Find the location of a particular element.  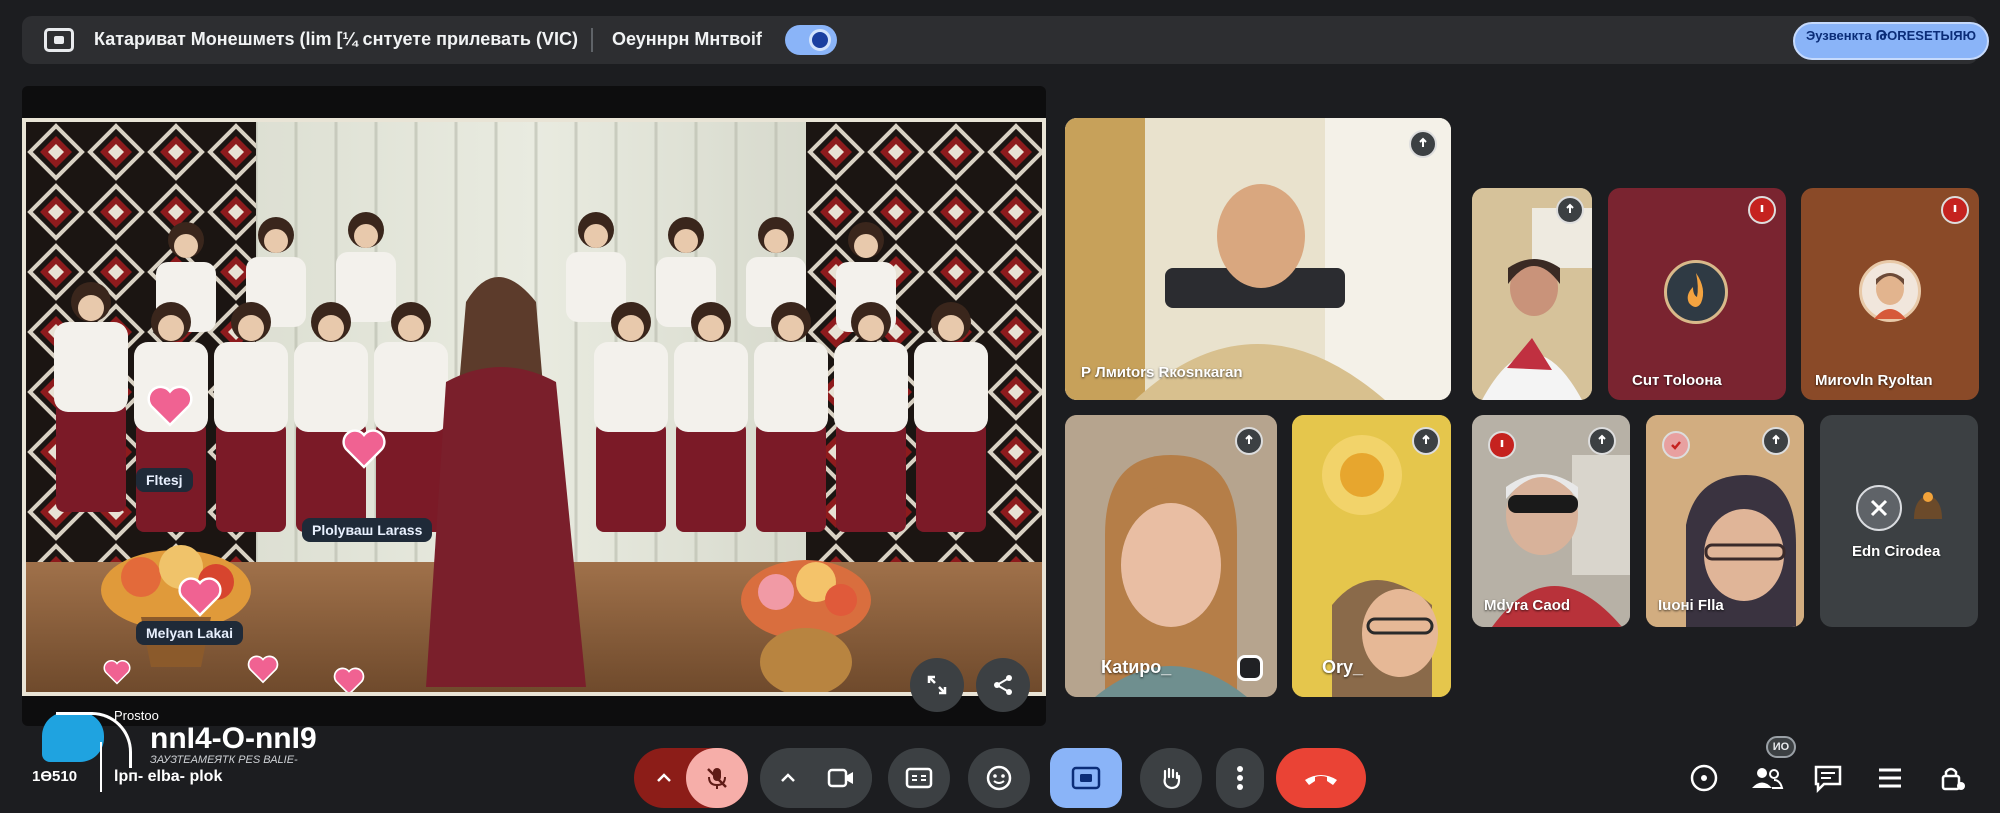

share-icon is located at coordinates (1003, 685).